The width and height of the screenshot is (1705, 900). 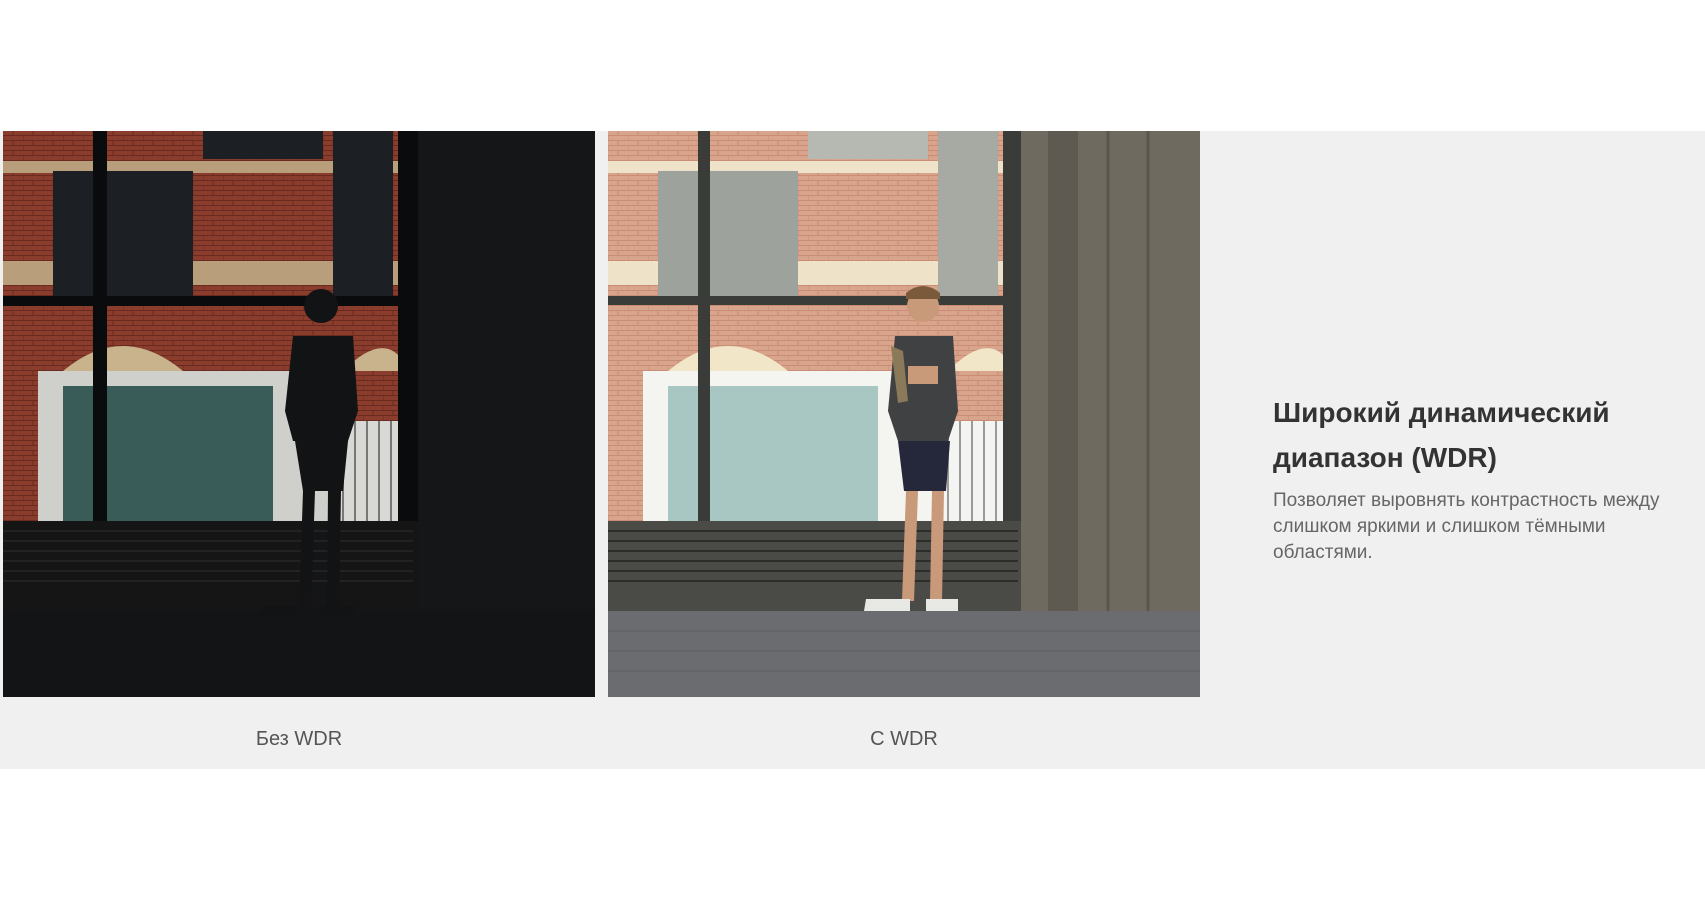 I want to click on caption-without-wdr: Без WDR, so click(x=299, y=739).